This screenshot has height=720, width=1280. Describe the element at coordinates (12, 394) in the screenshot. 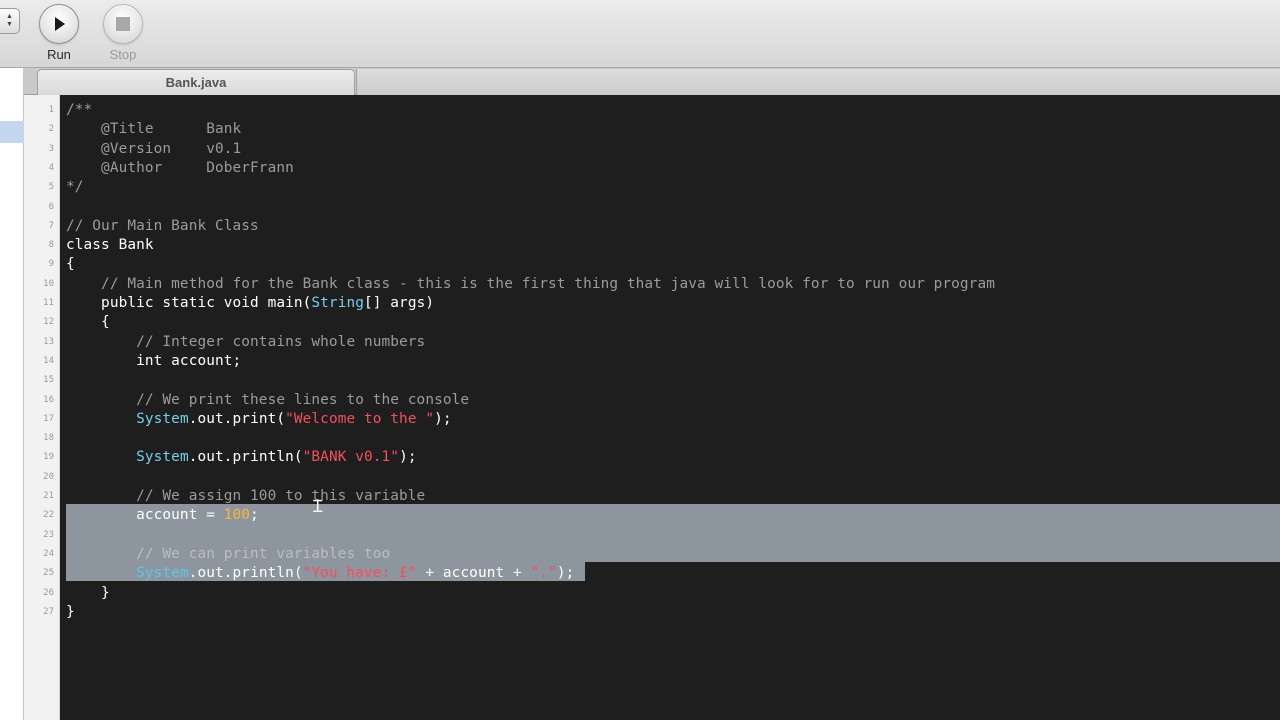

I see `navigator-strip` at that location.